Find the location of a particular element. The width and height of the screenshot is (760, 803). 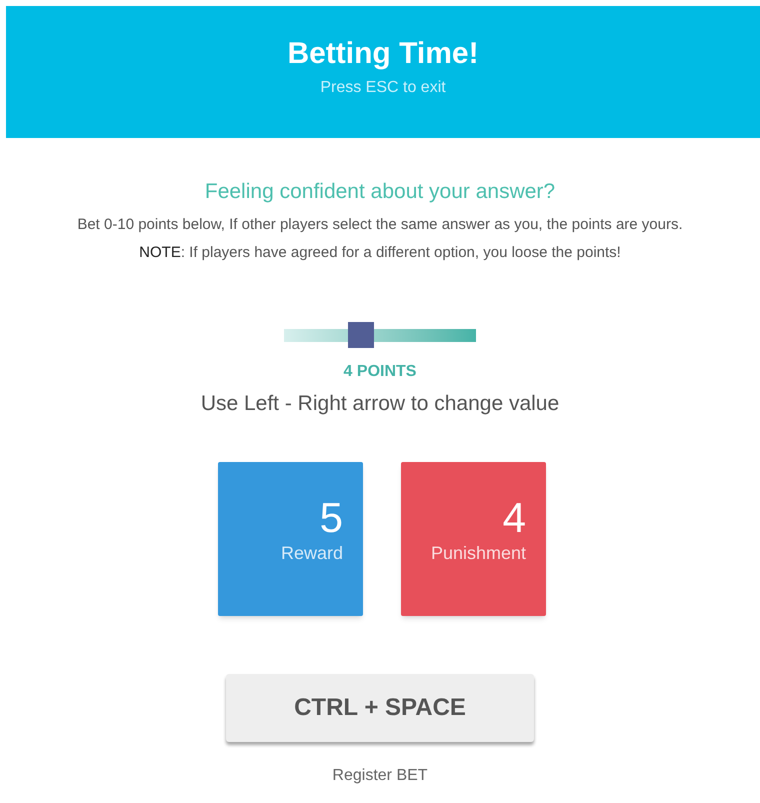

note-text: NOTE: If players have agreed for a different option, you loose the points! is located at coordinates (380, 252).